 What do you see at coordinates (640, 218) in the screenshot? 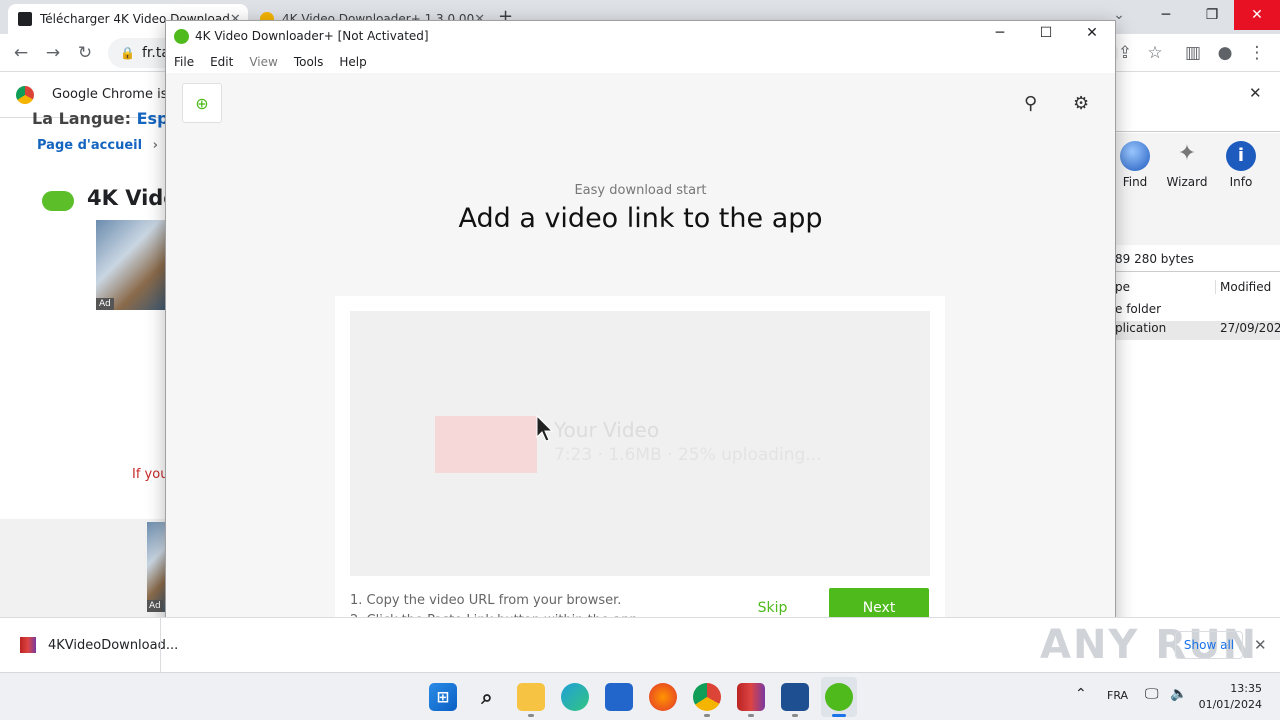
I see `page-heading: Add a video link to the app` at bounding box center [640, 218].